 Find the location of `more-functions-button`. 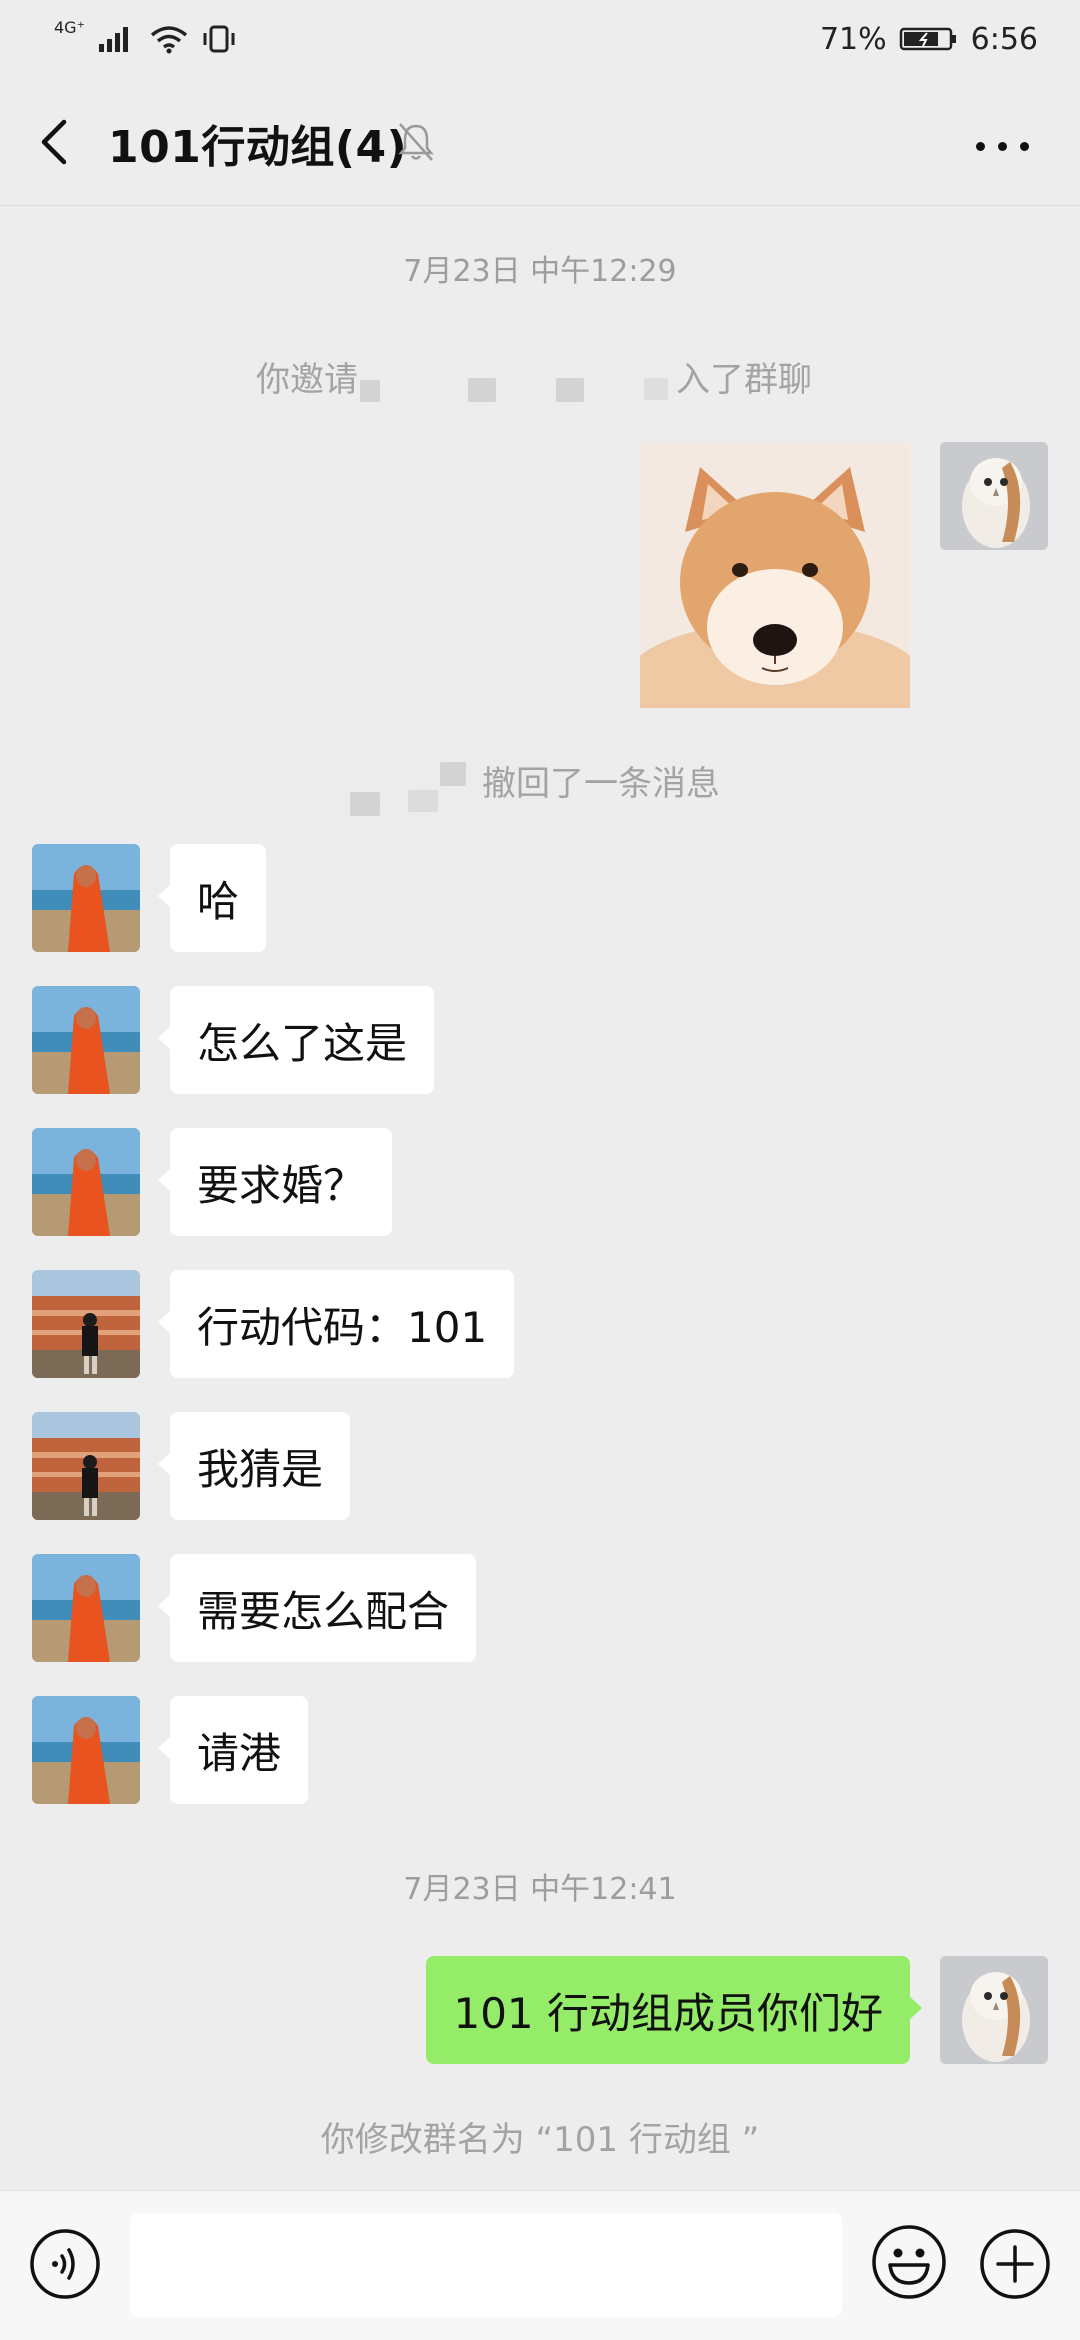

more-functions-button is located at coordinates (1015, 2264).